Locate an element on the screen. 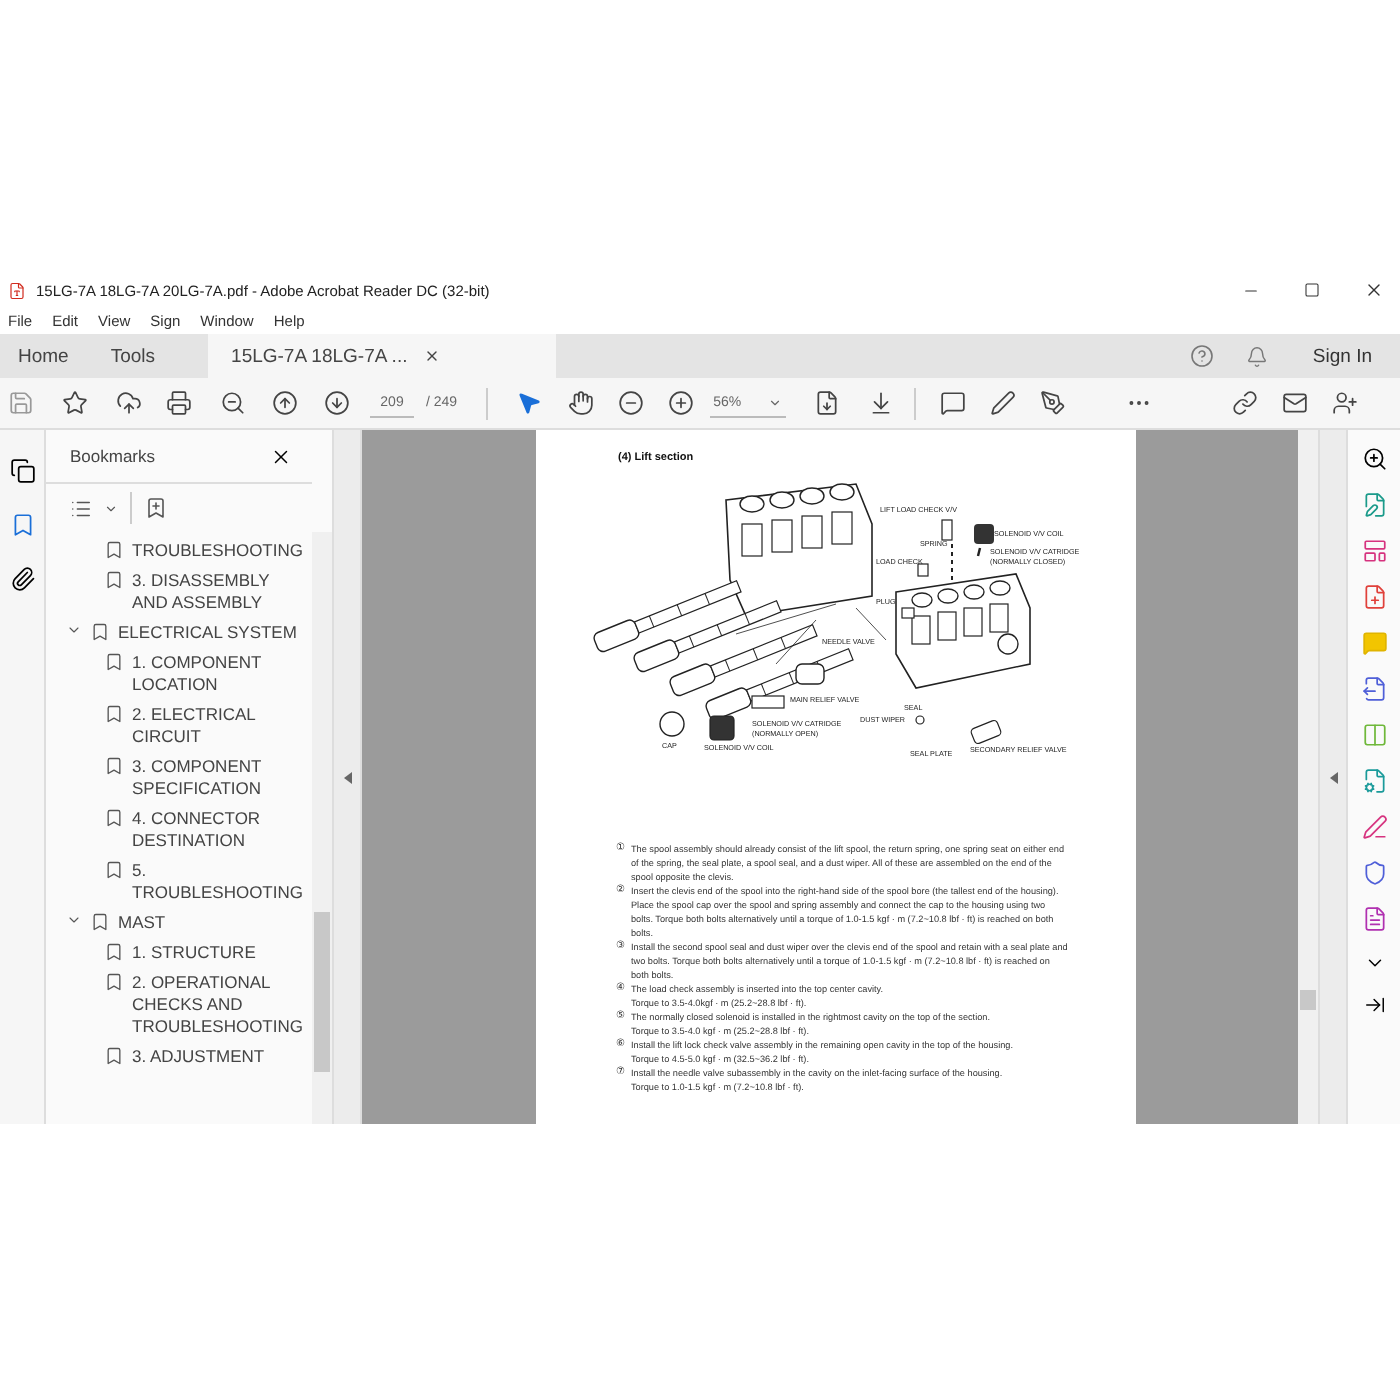 Image resolution: width=1400 pixels, height=1400 pixels. export-file-icon is located at coordinates (1374, 689).